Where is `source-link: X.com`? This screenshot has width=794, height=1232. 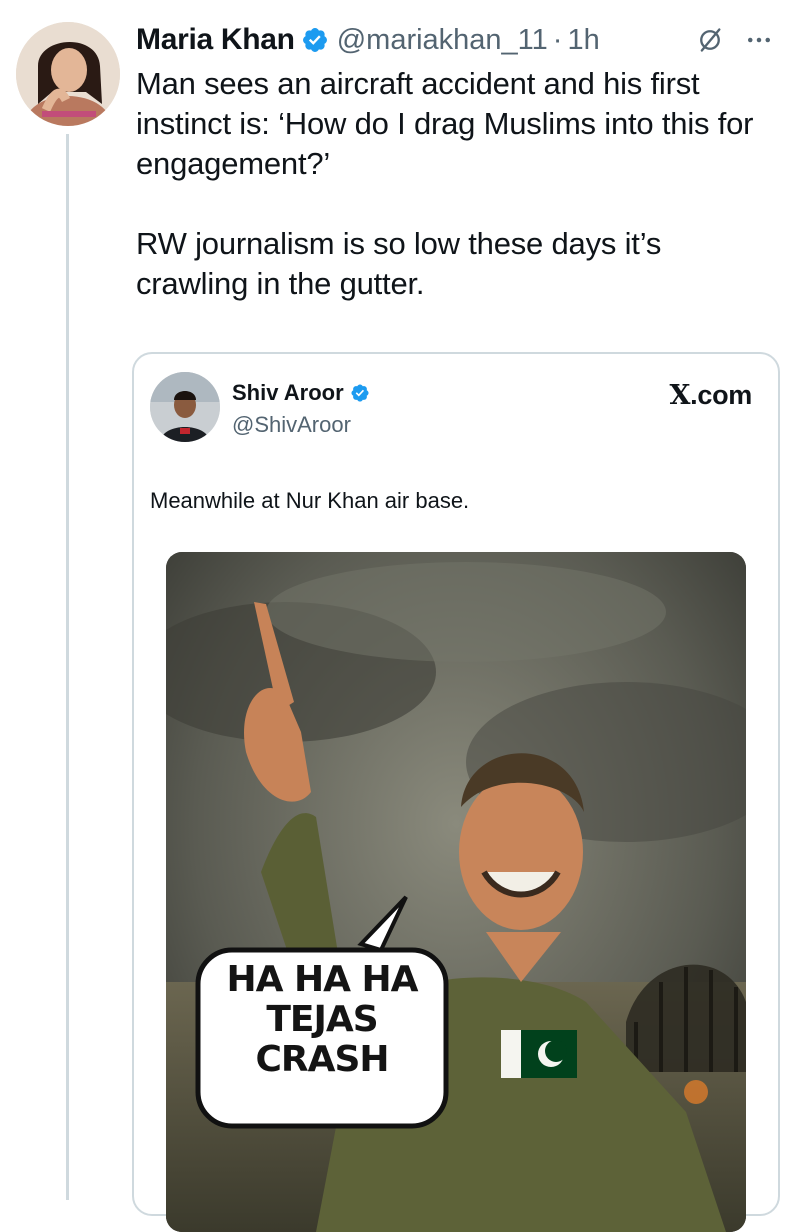
source-link: X.com is located at coordinates (711, 395).